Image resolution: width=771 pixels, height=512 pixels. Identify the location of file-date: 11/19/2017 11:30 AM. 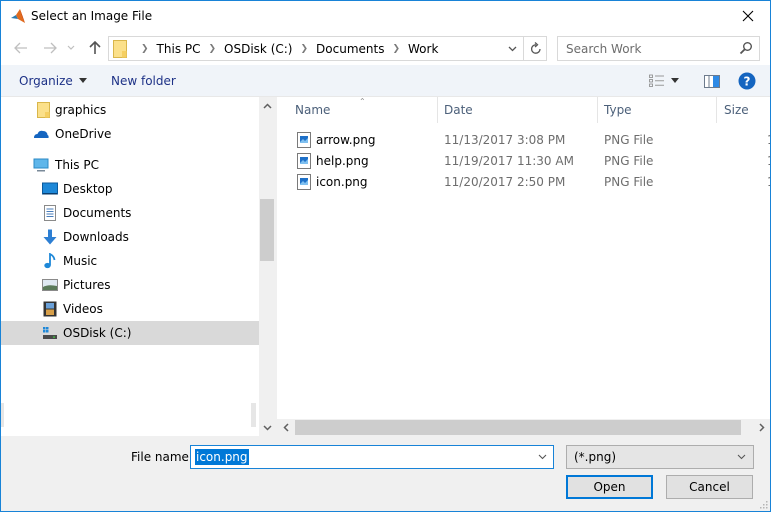
(509, 161).